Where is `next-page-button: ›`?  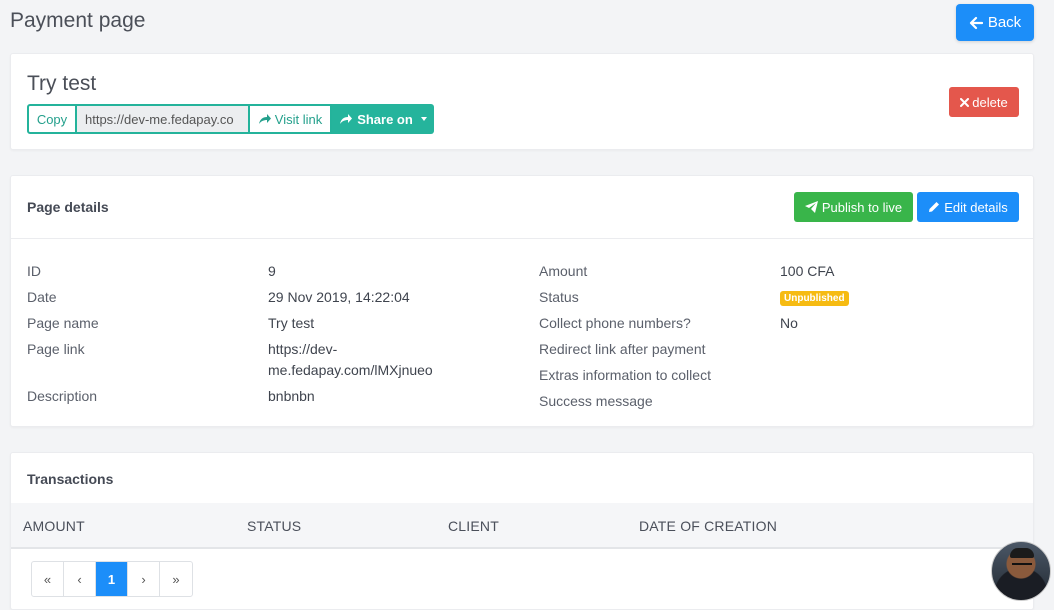
next-page-button: › is located at coordinates (144, 579).